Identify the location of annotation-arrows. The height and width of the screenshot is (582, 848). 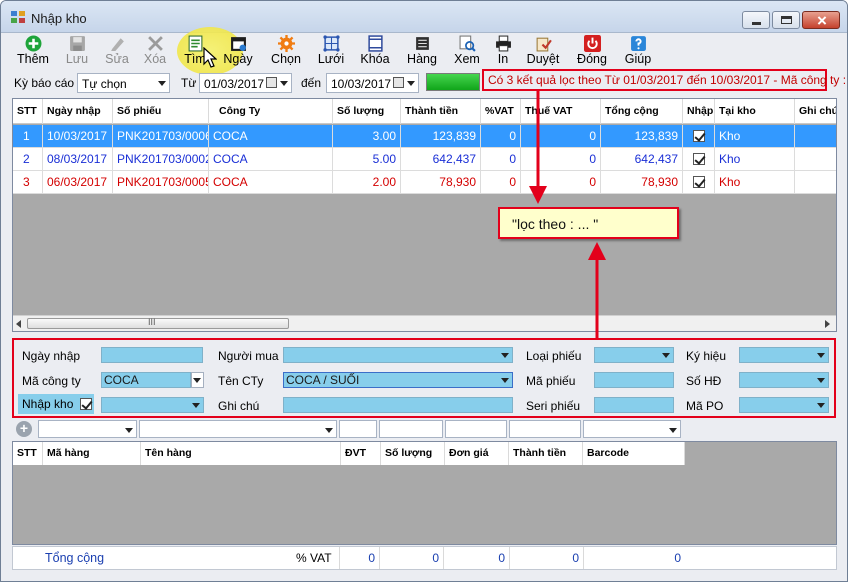
(567, 215).